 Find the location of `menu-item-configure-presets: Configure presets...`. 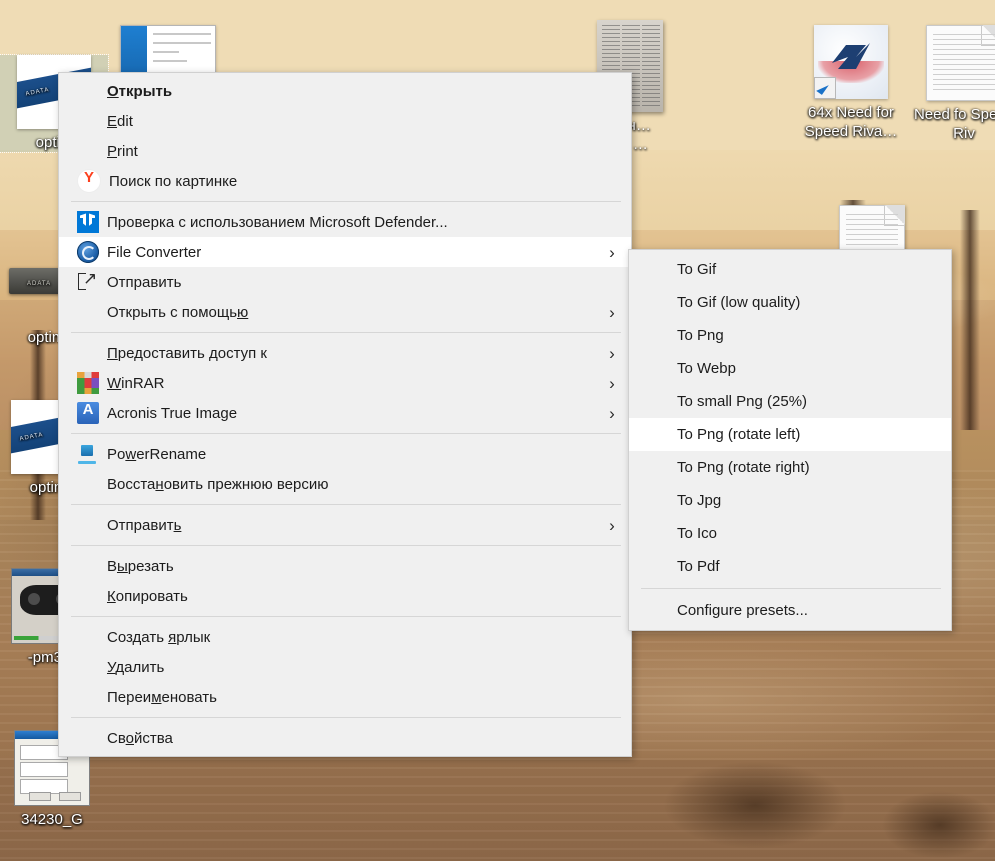

menu-item-configure-presets: Configure presets... is located at coordinates (790, 610).